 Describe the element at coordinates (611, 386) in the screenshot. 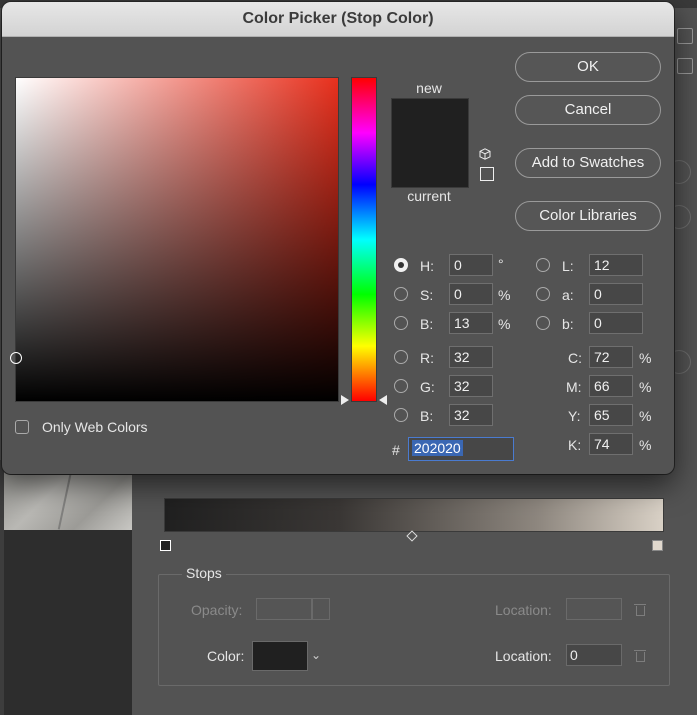

I see `magenta-input: 66` at that location.